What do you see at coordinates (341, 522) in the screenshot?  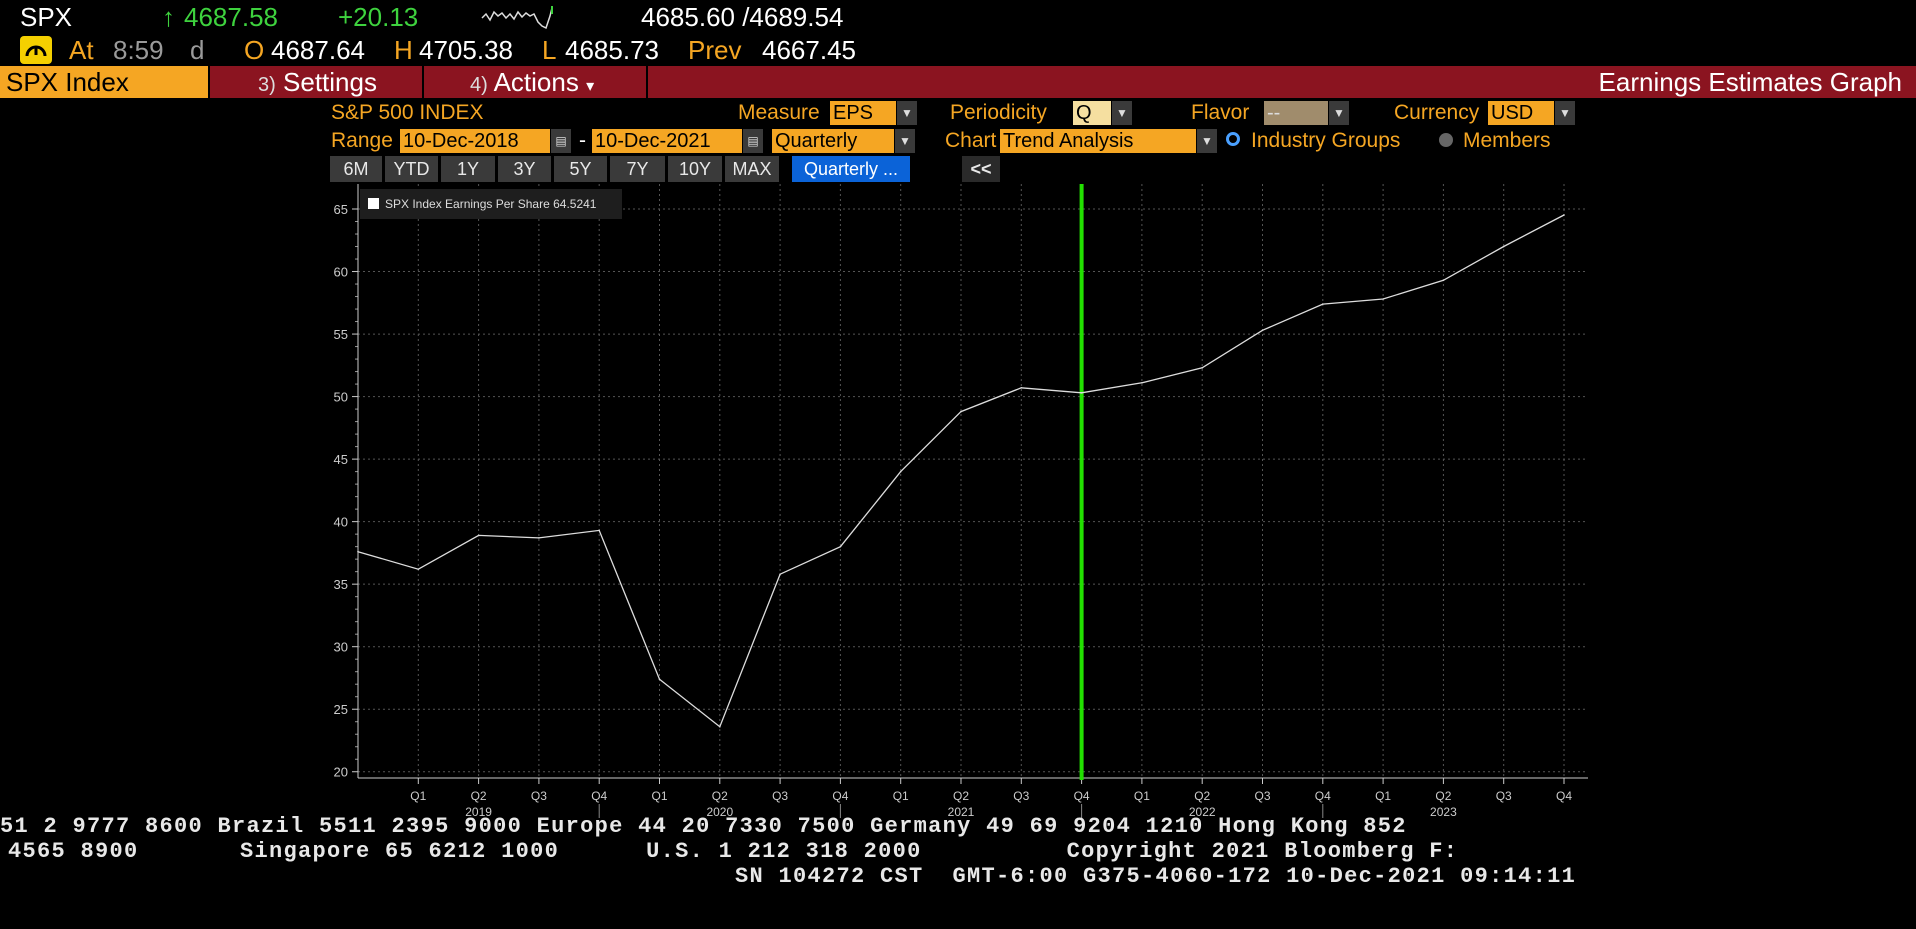 I see `y-tick-label: 40` at bounding box center [341, 522].